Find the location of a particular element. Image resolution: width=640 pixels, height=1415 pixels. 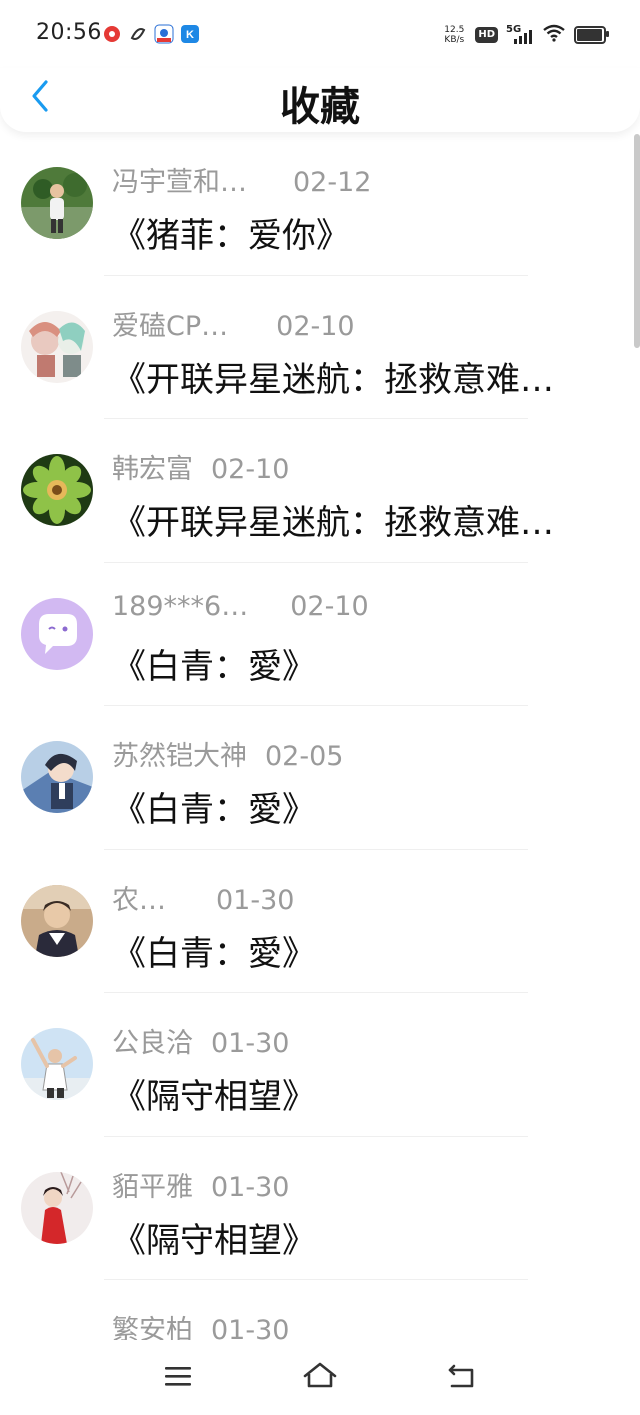

date: 02-12 is located at coordinates (332, 182).